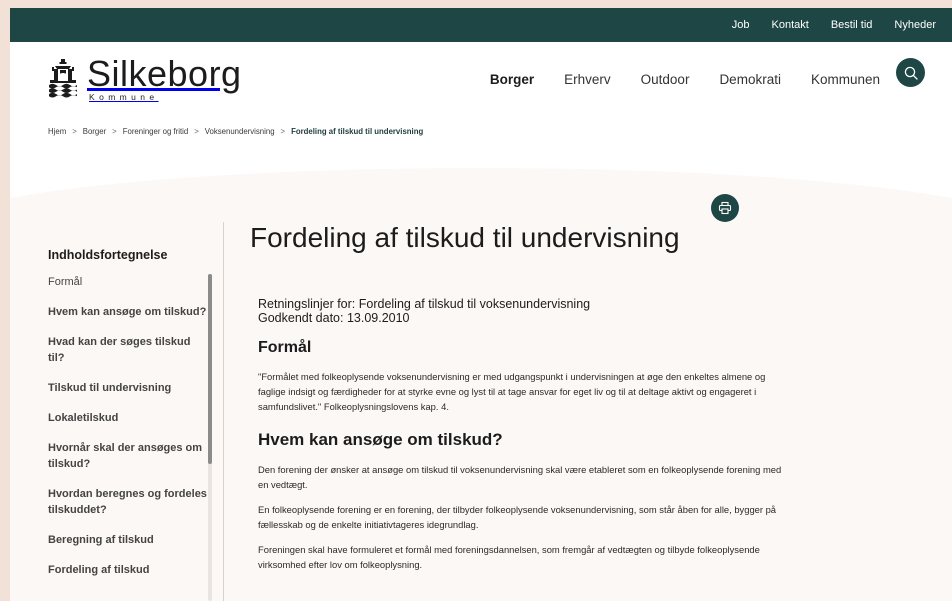 The width and height of the screenshot is (952, 601). I want to click on toc-item-hvem-kan-ansoege: Hvem kan ansøge om tilskud?, so click(128, 312).